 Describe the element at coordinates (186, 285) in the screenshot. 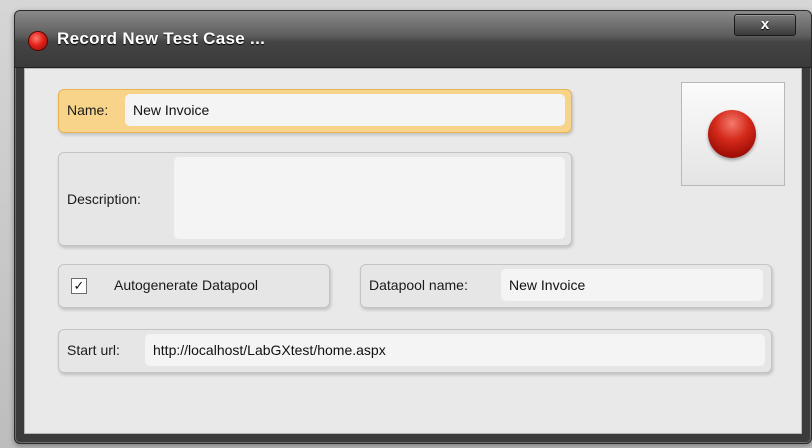

I see `autogenerate-label: Autogenerate Datapool` at that location.